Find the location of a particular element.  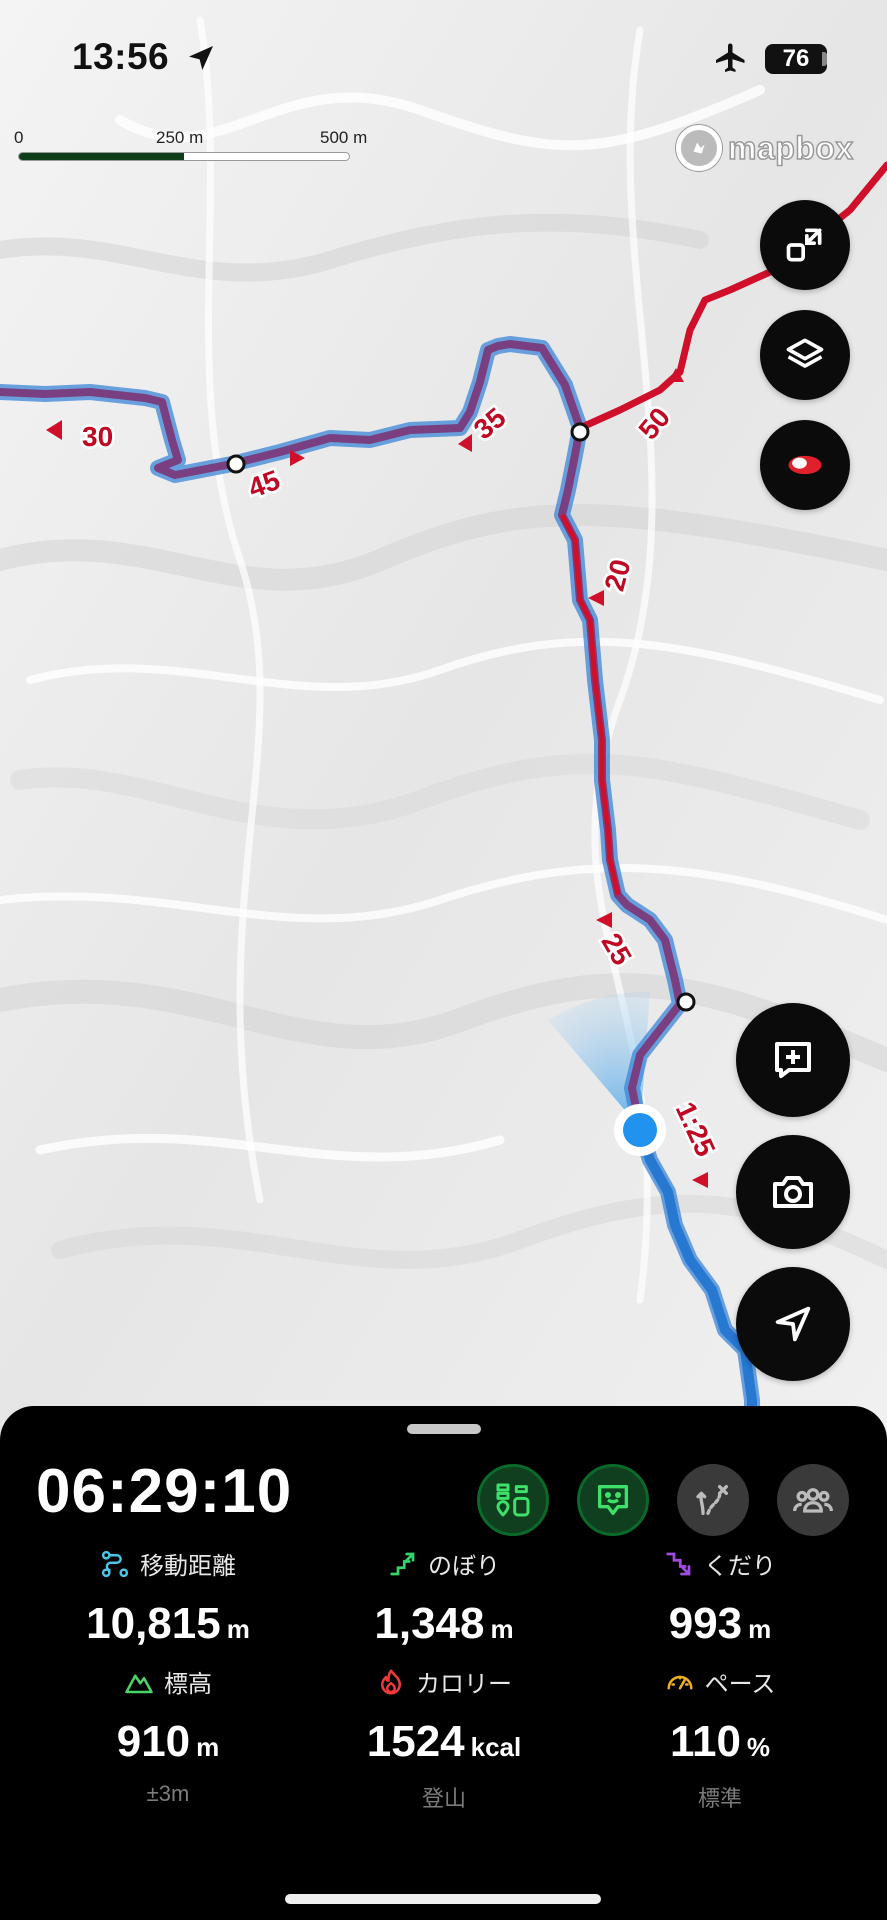

drag-handle is located at coordinates (444, 1429).